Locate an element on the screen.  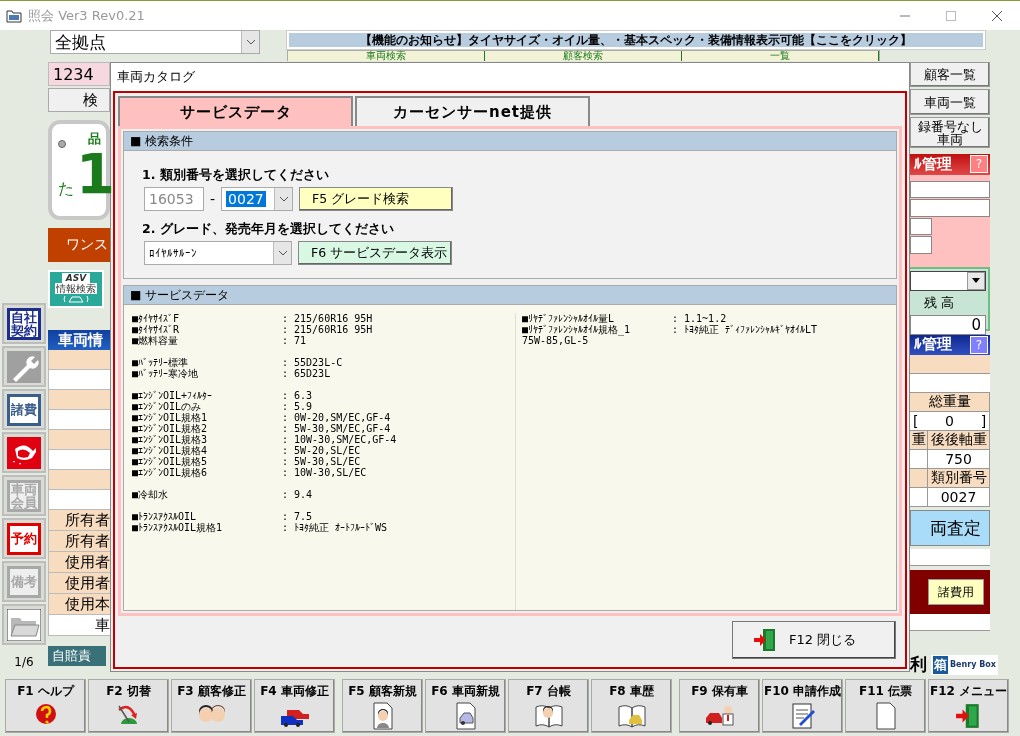
customer-list-button: 顧客一覧 is located at coordinates (950, 74).